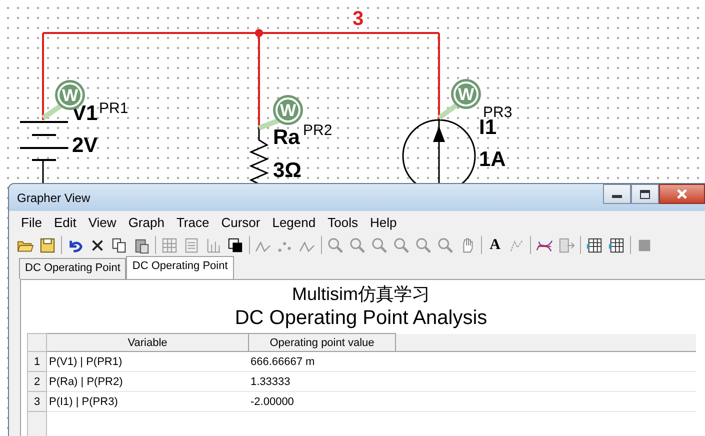 This screenshot has width=705, height=436. I want to click on background-icon, so click(235, 245).